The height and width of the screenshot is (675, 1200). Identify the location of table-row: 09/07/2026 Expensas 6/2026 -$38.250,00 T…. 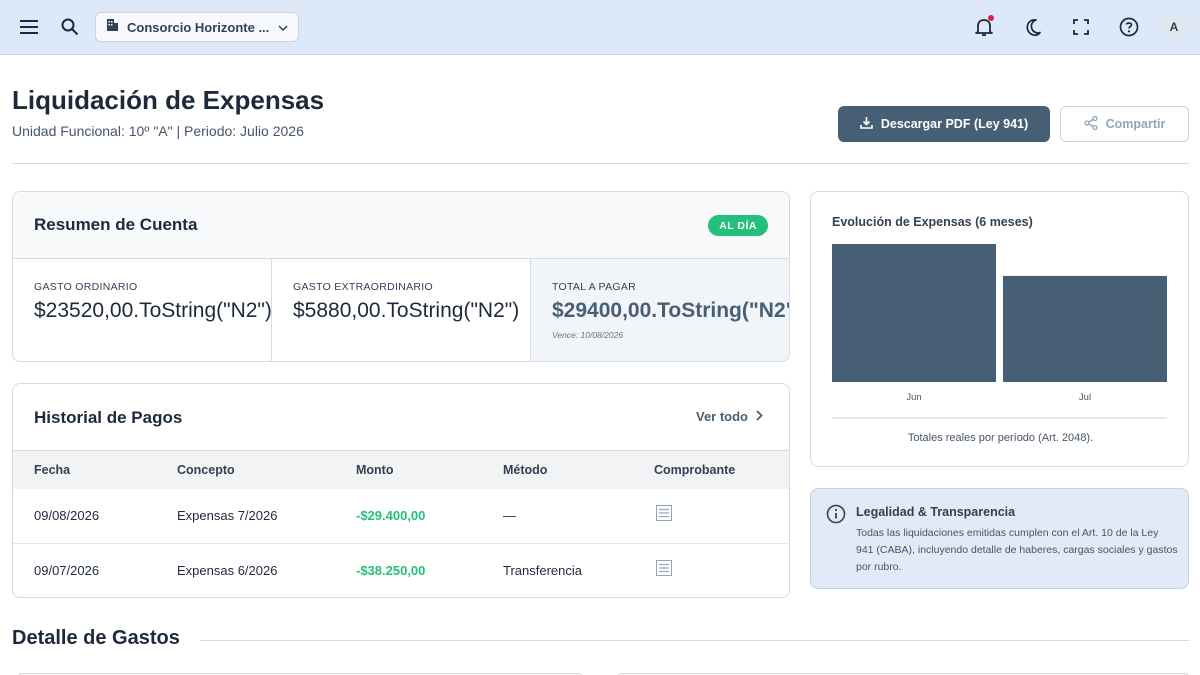
(401, 570).